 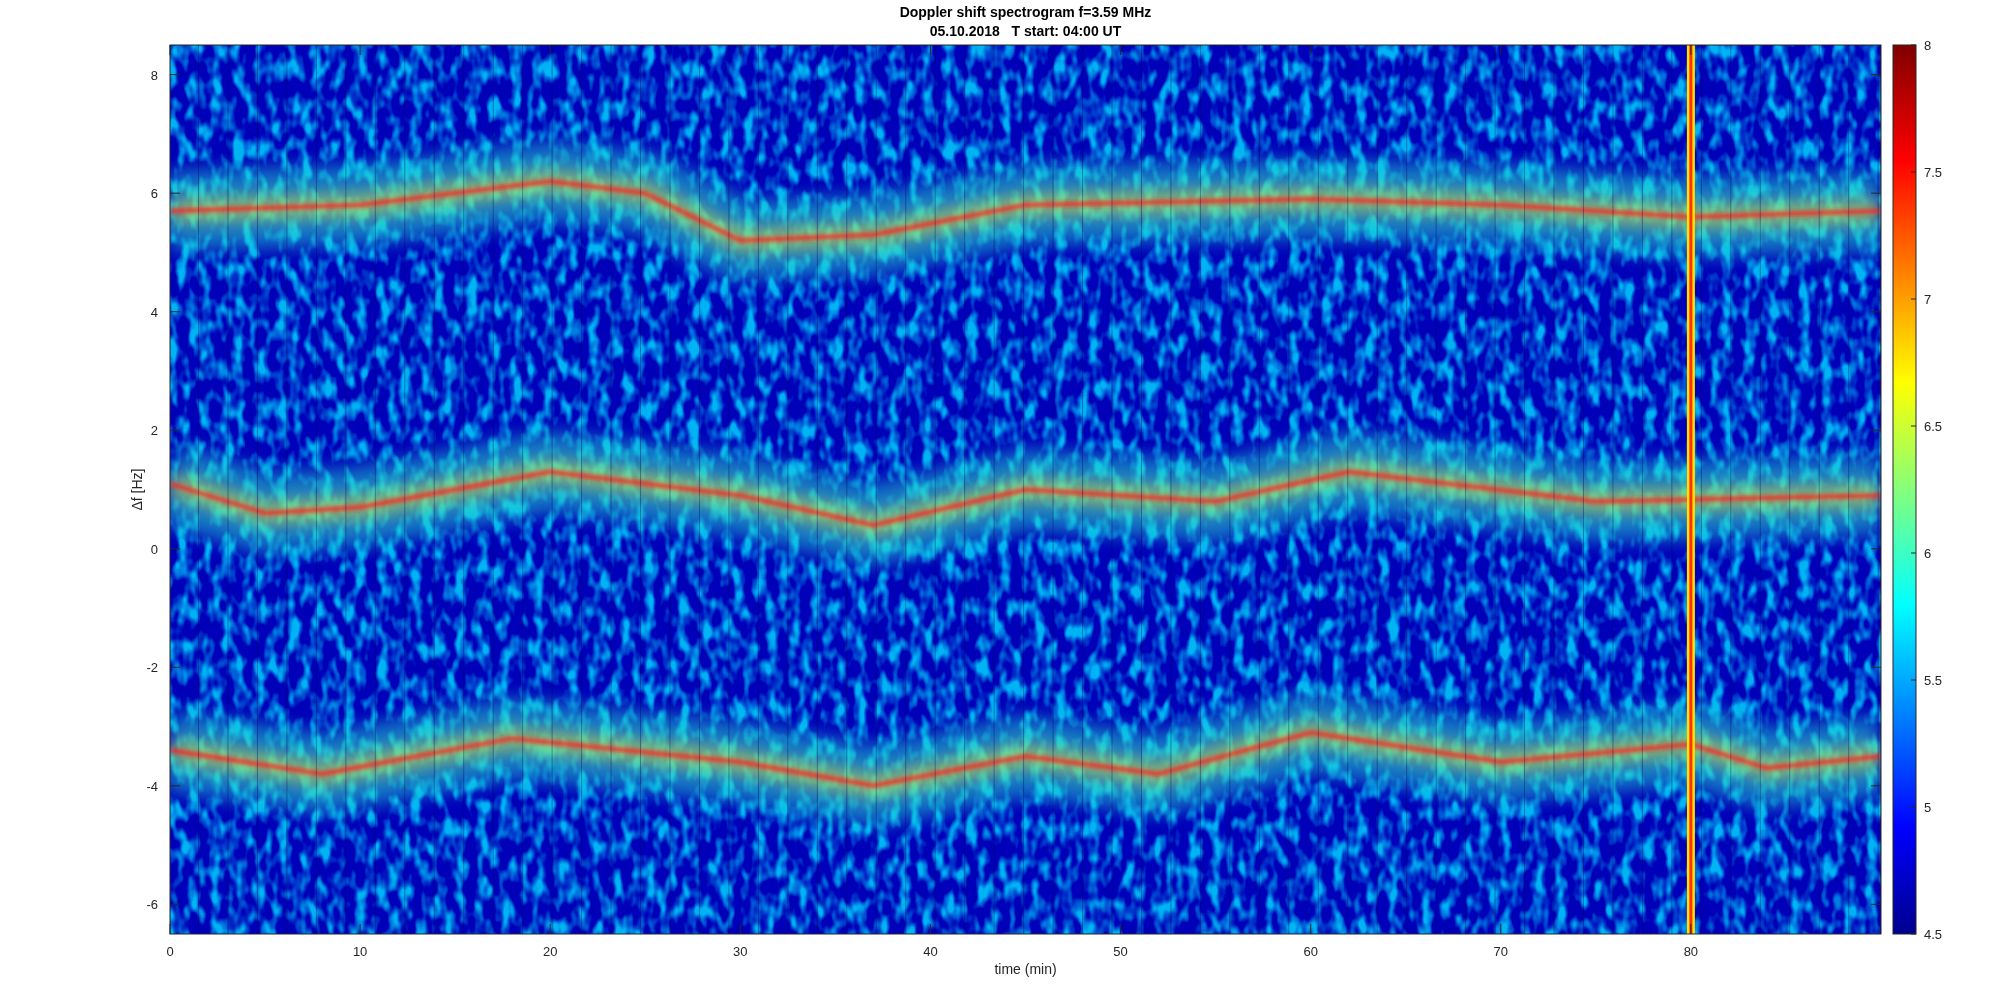 I want to click on figure-title: Doppler shift spectrogram f=3.59 MHz, so click(x=1025, y=12).